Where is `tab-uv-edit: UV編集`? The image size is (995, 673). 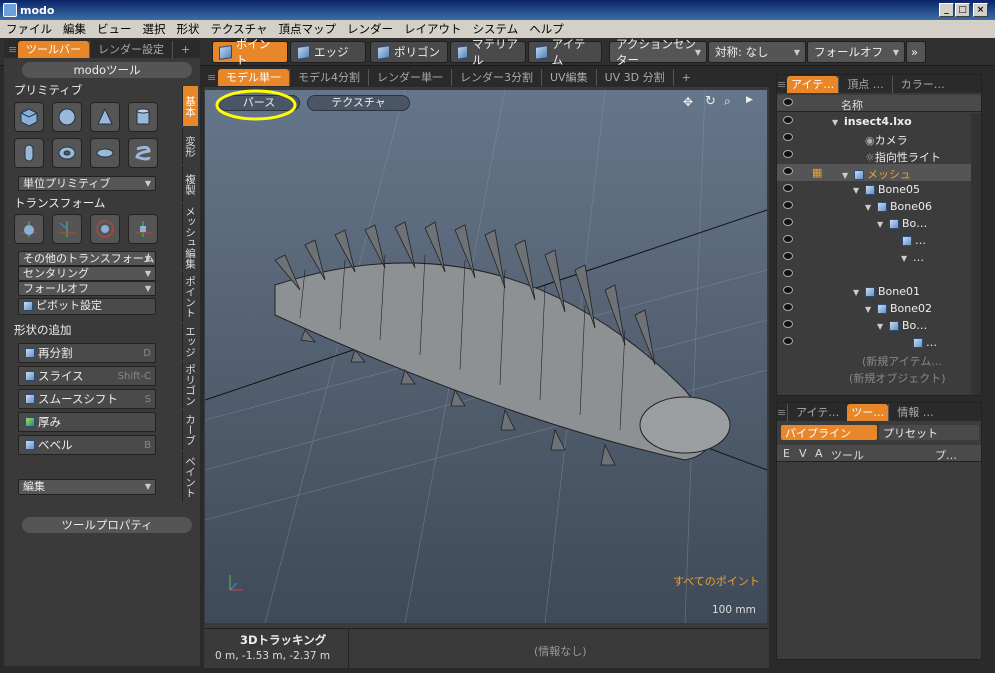 tab-uv-edit: UV編集 is located at coordinates (568, 77).